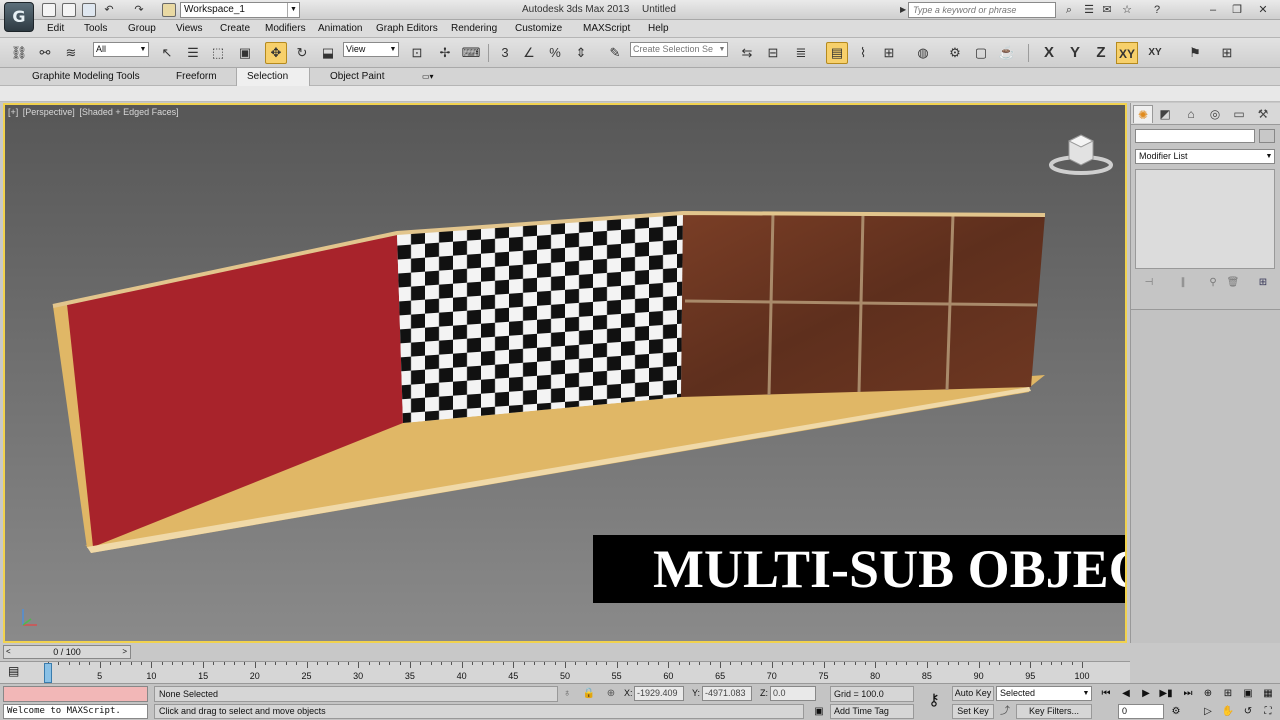 The image size is (1280, 720). Describe the element at coordinates (973, 693) in the screenshot. I see `auto-key-button: Auto Key` at that location.